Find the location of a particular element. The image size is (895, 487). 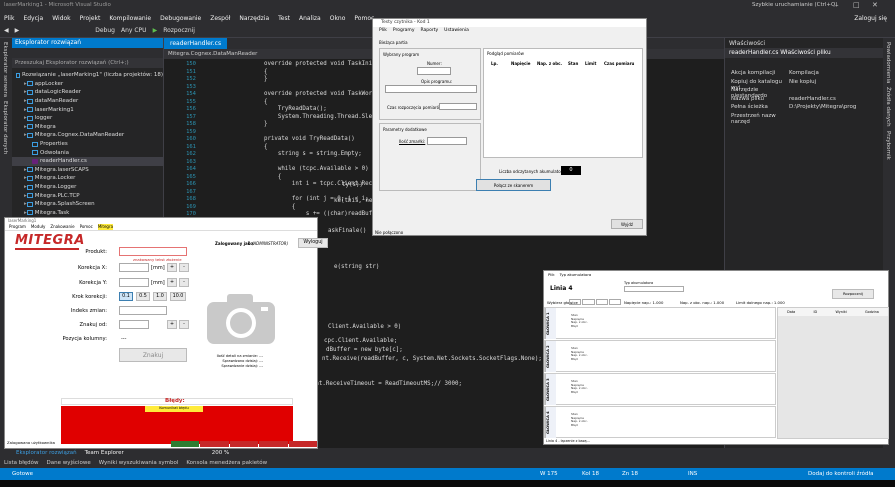

data-sources-tab: Źródła danych is located at coordinates (888, 107).